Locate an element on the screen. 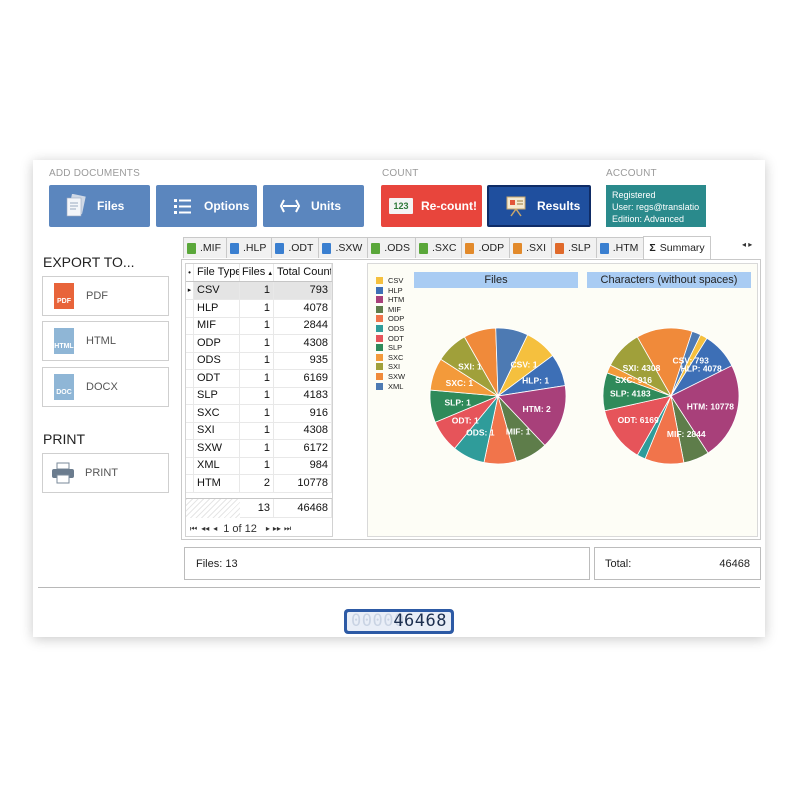  grid-header-indicator: • is located at coordinates (190, 272).